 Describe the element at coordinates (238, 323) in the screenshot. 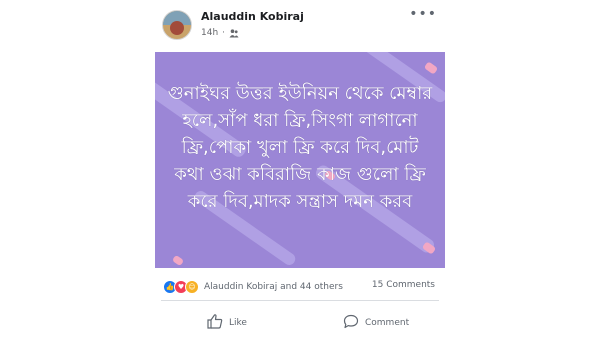

I see `like-label: Like` at that location.